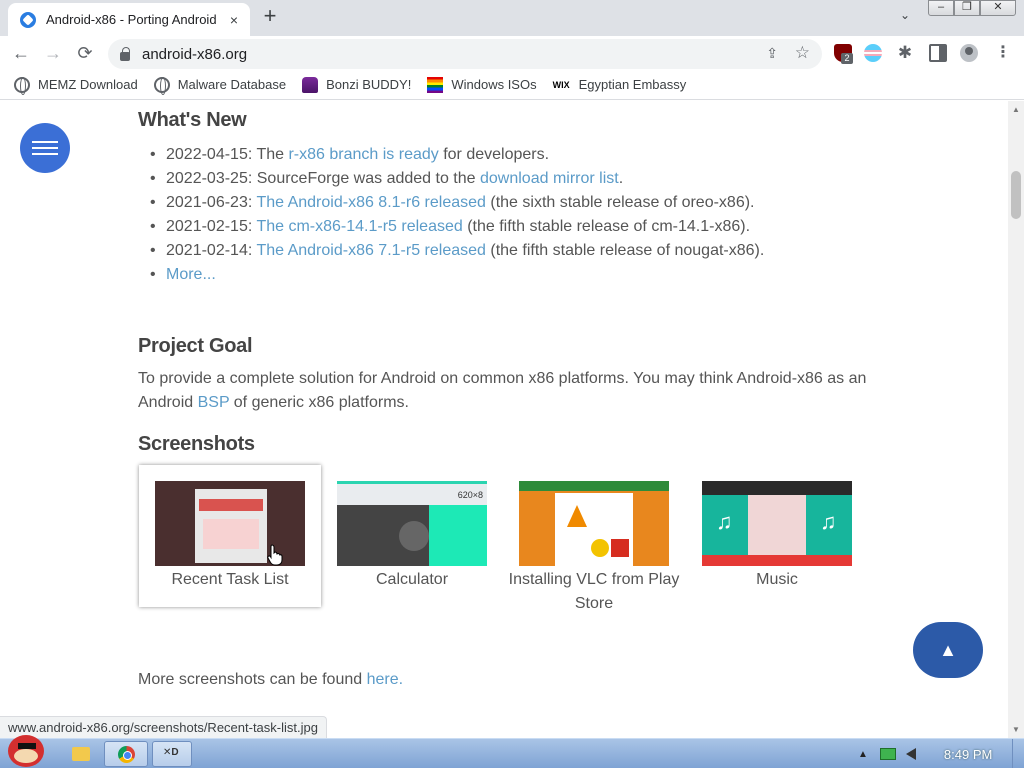 This screenshot has width=1024, height=768. Describe the element at coordinates (435, 84) in the screenshot. I see `rainbow-flag-icon` at that location.